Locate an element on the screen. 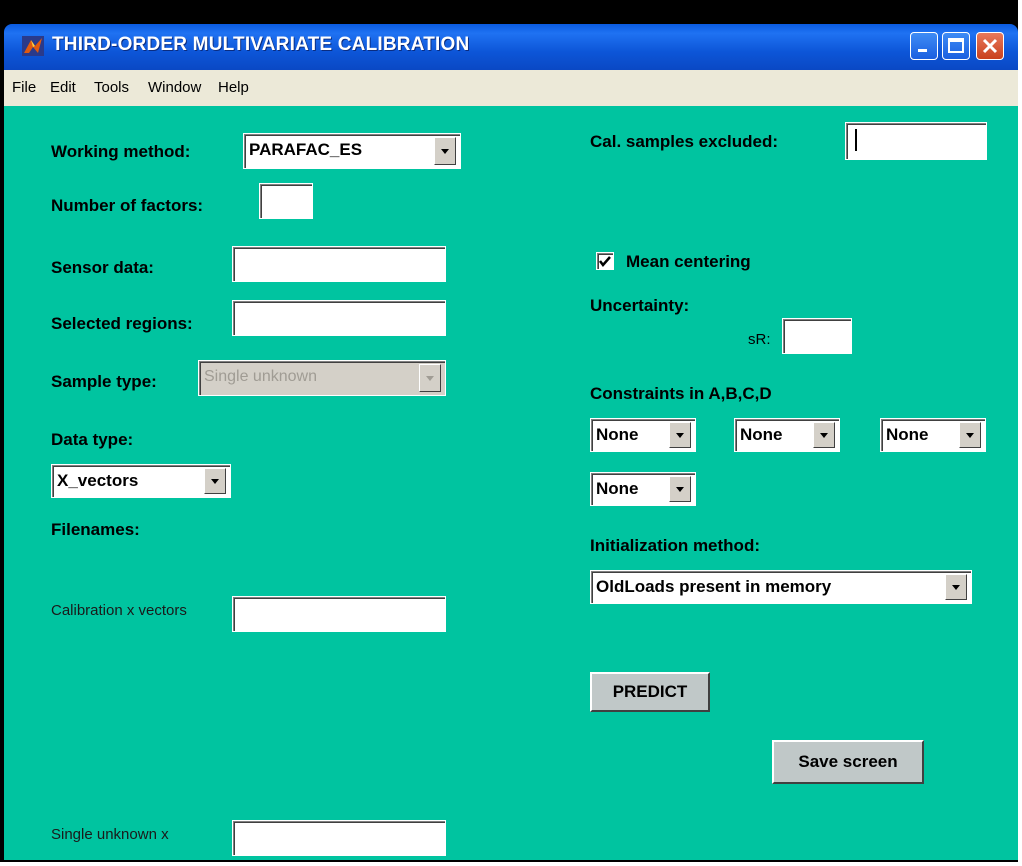  checkmark-icon is located at coordinates (605, 261).